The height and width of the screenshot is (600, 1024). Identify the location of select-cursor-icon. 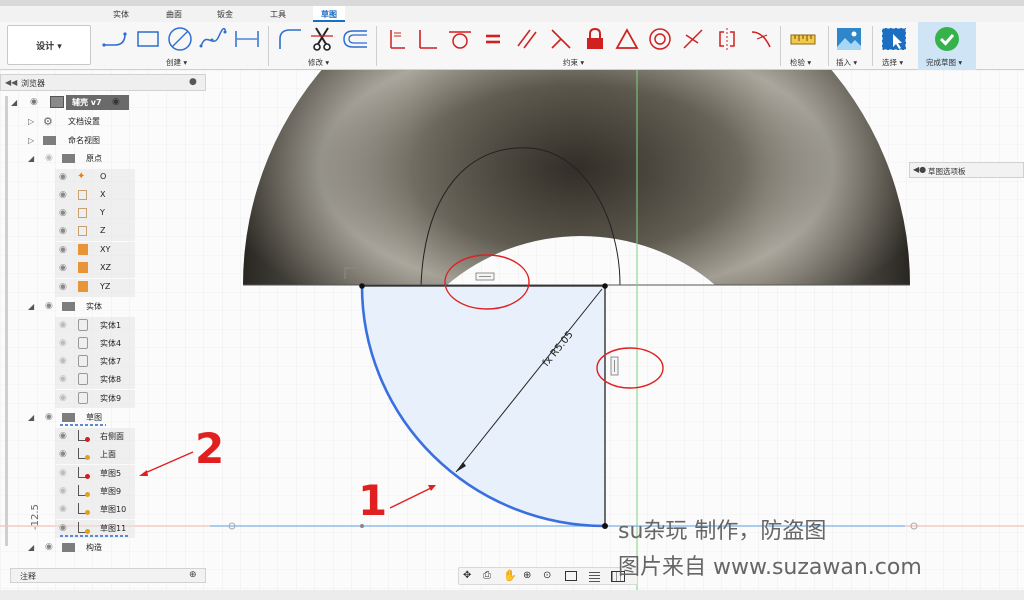
(894, 39).